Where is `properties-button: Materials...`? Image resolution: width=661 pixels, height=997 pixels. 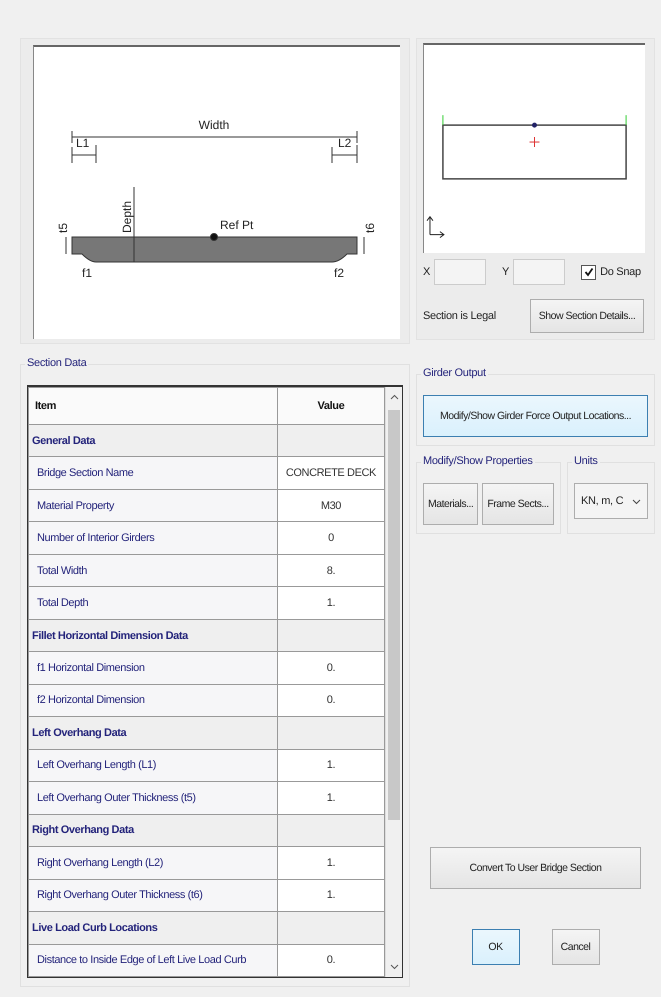
properties-button: Materials... is located at coordinates (450, 504).